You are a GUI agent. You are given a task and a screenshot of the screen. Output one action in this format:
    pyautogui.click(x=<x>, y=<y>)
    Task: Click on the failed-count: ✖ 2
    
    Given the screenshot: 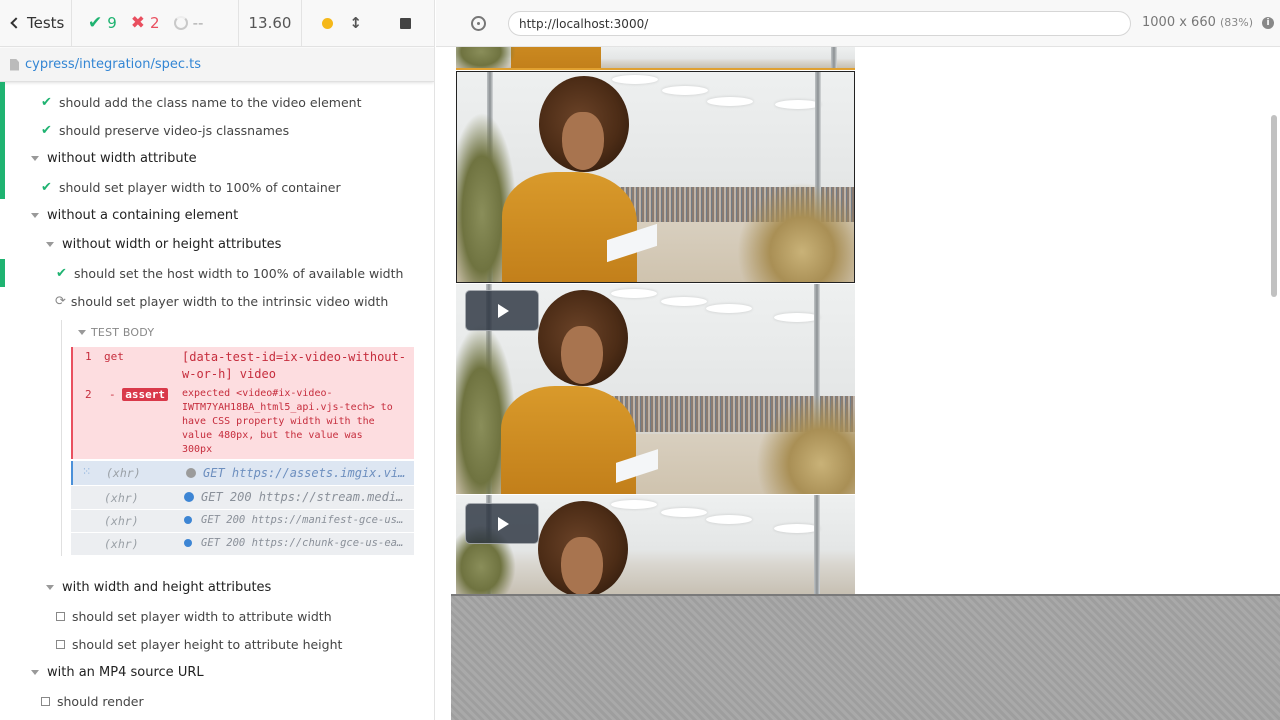 What is the action you would take?
    pyautogui.click(x=145, y=23)
    